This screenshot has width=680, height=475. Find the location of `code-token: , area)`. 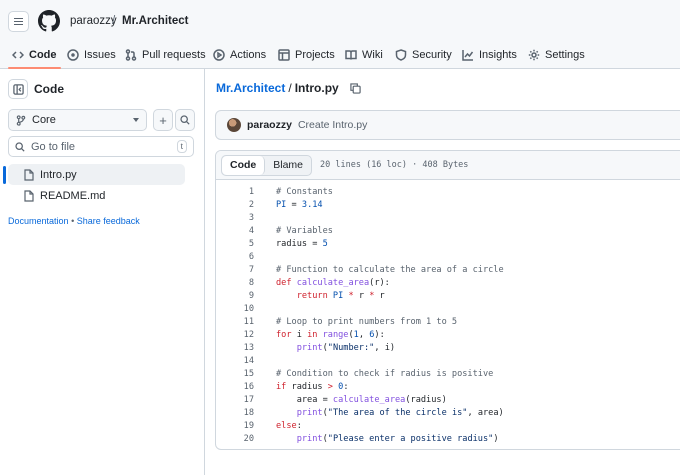

code-token: , area) is located at coordinates (485, 413).